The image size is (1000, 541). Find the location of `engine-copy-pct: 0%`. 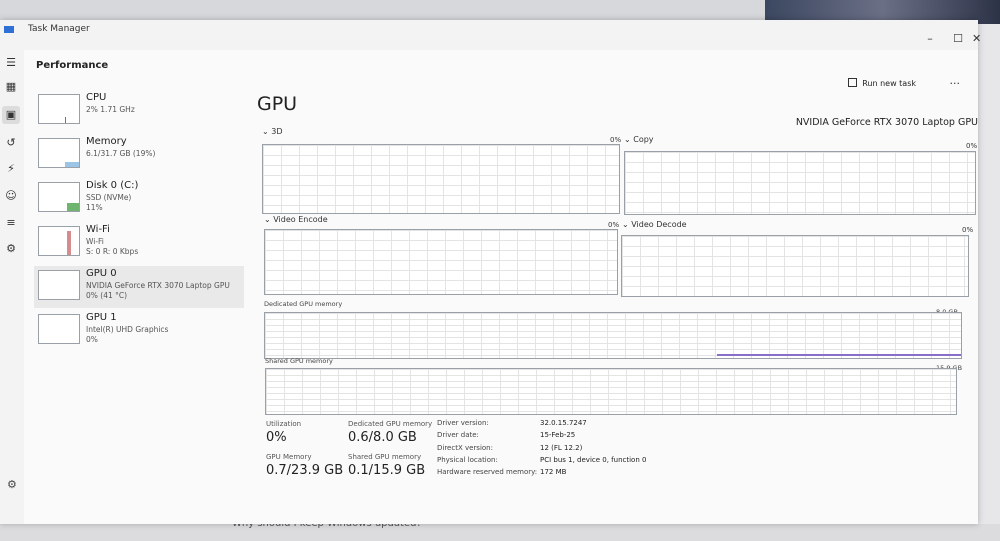

engine-copy-pct: 0% is located at coordinates (972, 146).